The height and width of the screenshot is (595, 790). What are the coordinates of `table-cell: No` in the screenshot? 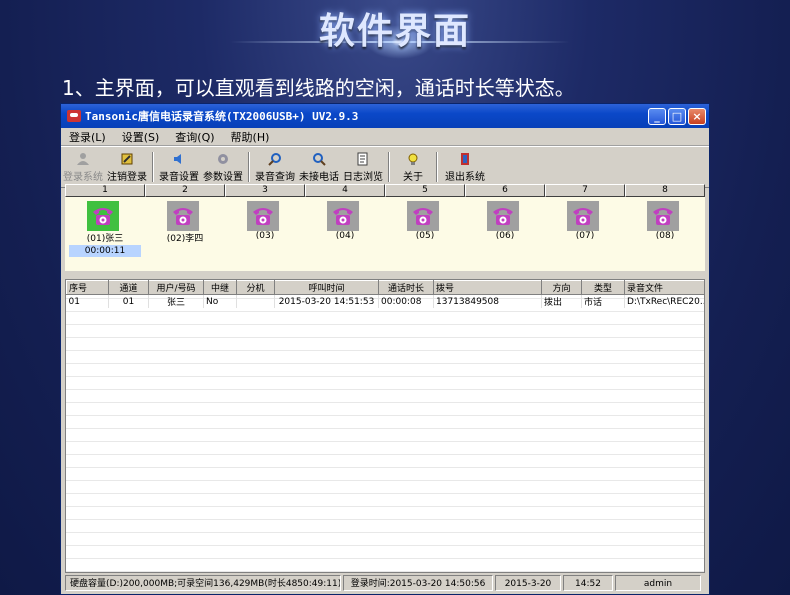 It's located at (220, 301).